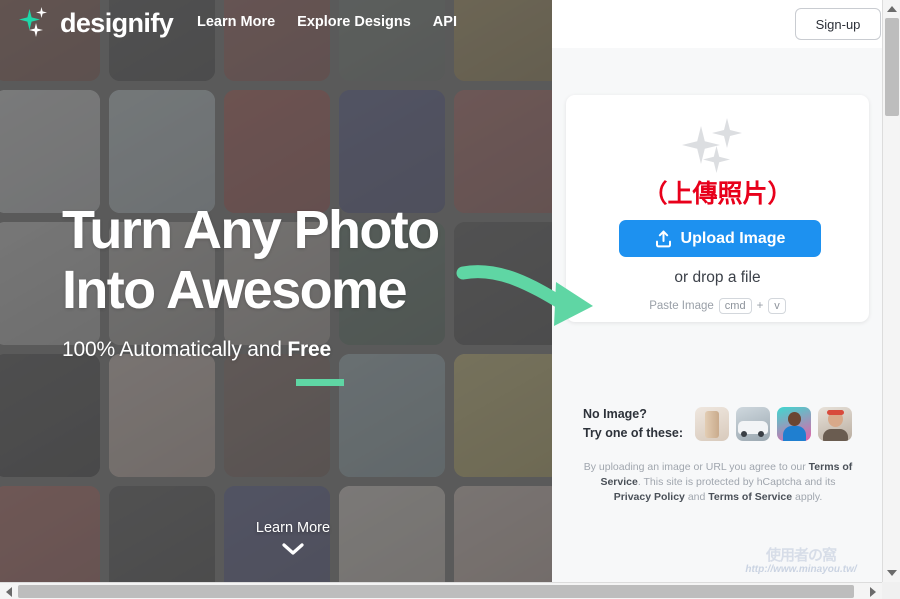 The width and height of the screenshot is (900, 599). Describe the element at coordinates (735, 306) in the screenshot. I see `key-cmd: cmd` at that location.